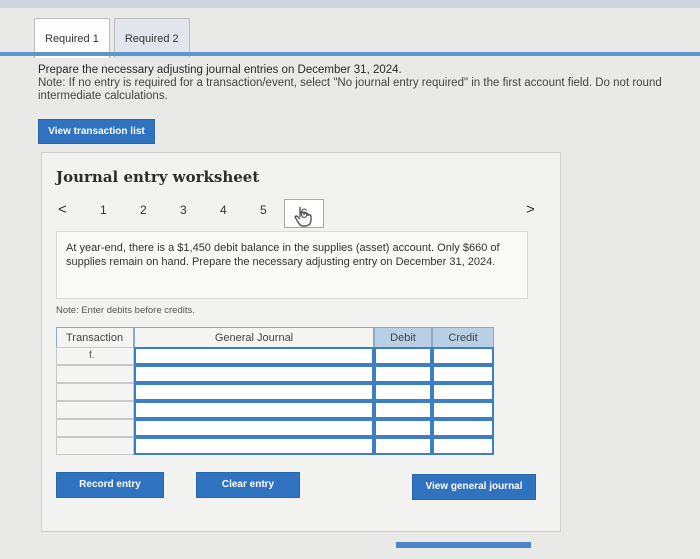 The height and width of the screenshot is (559, 700). I want to click on page-1: 1, so click(103, 210).